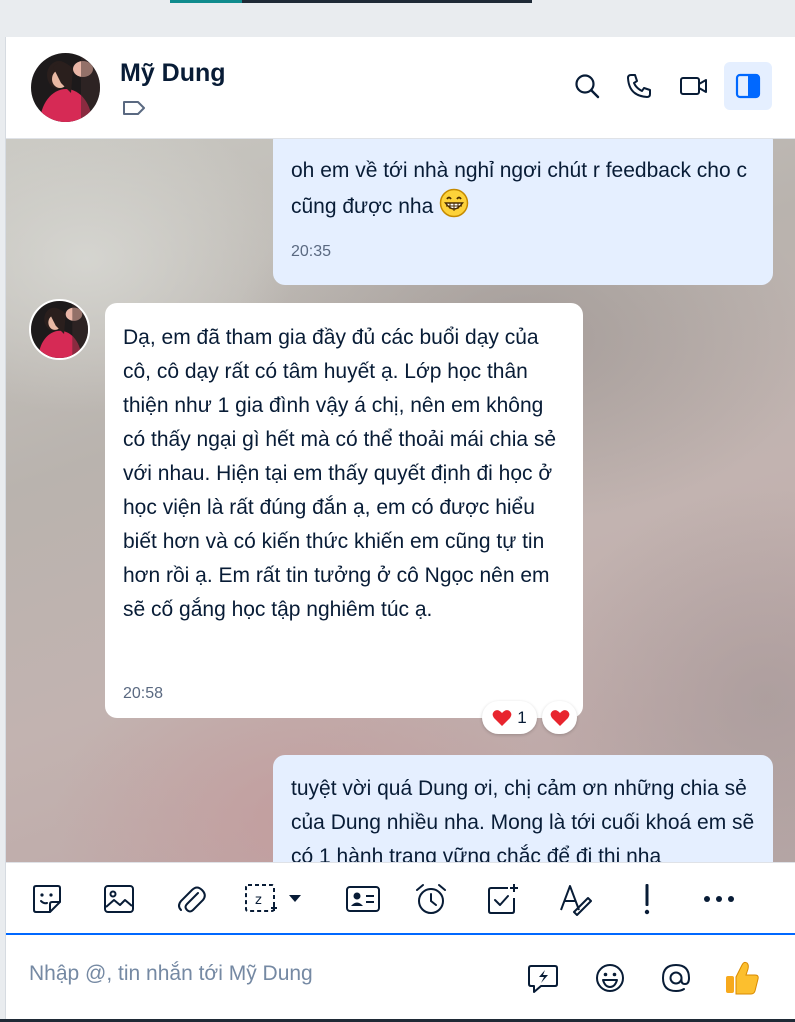 Image resolution: width=795 pixels, height=1022 pixels. I want to click on contact-name: Mỹ Dung, so click(173, 73).